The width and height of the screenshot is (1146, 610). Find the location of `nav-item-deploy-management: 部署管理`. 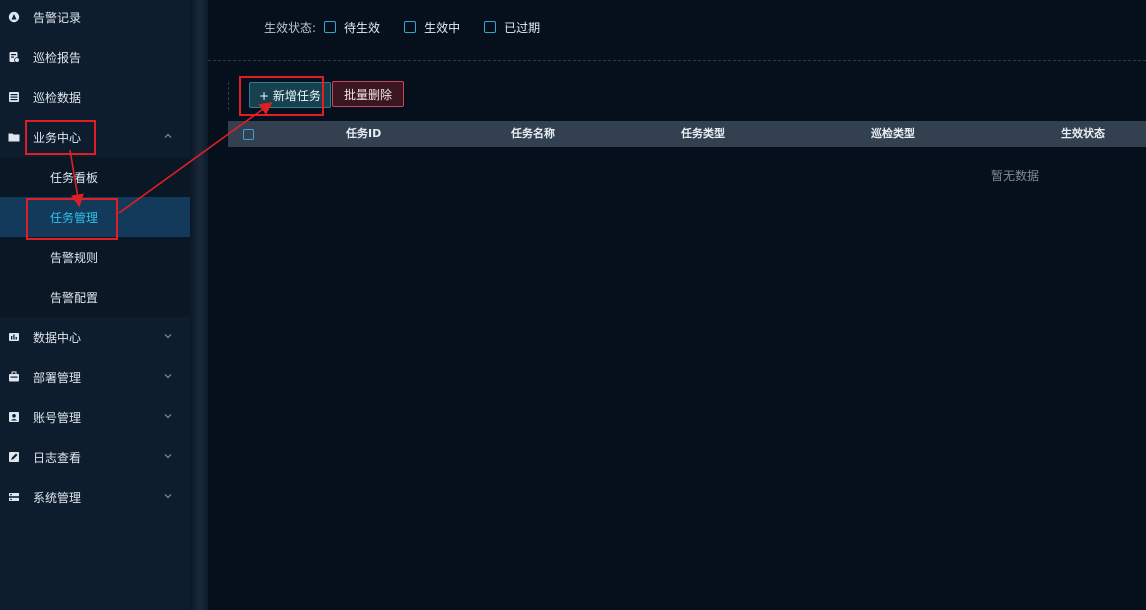

nav-item-deploy-management: 部署管理 is located at coordinates (95, 377).